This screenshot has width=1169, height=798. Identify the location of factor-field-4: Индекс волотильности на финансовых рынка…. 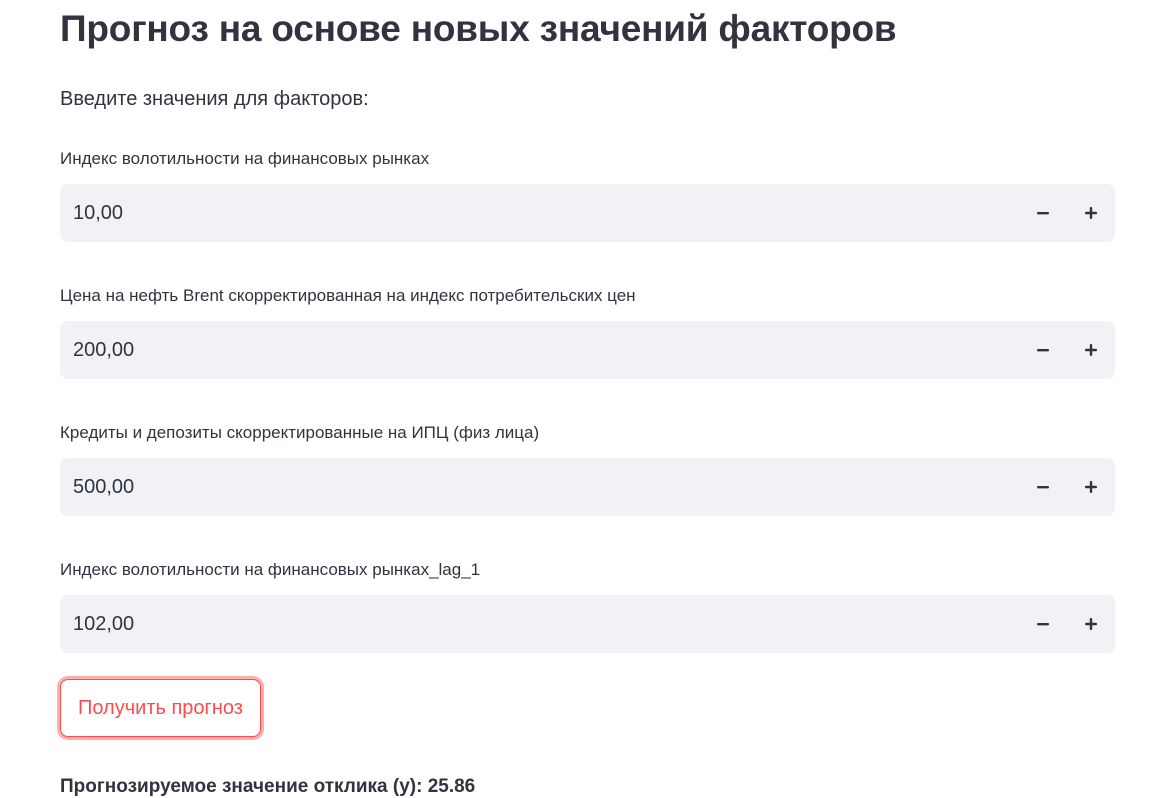
(587, 606).